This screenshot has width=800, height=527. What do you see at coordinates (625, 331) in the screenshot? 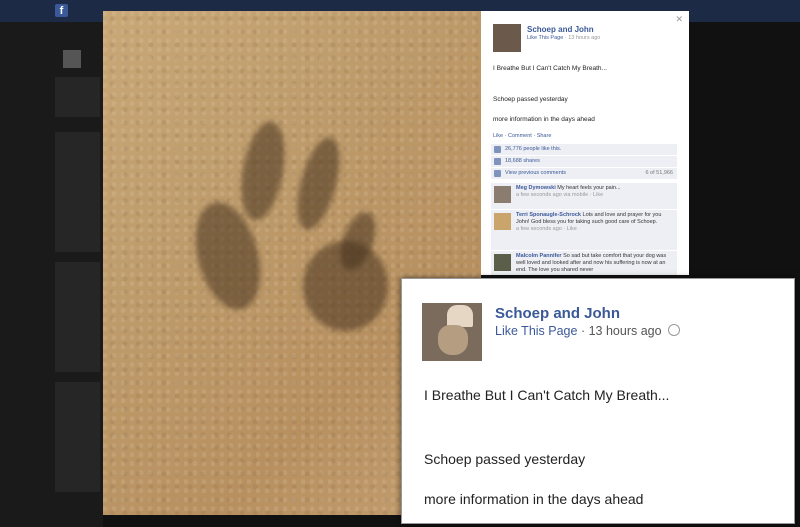
I see `post-time-large: 13 hours ago` at bounding box center [625, 331].